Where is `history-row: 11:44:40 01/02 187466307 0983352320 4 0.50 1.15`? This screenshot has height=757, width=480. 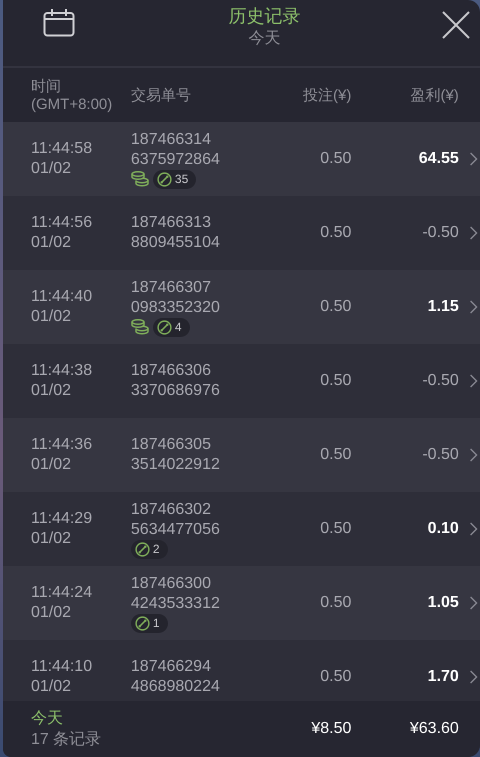
history-row: 11:44:40 01/02 187466307 0983352320 4 0.50 1.15 is located at coordinates (241, 307).